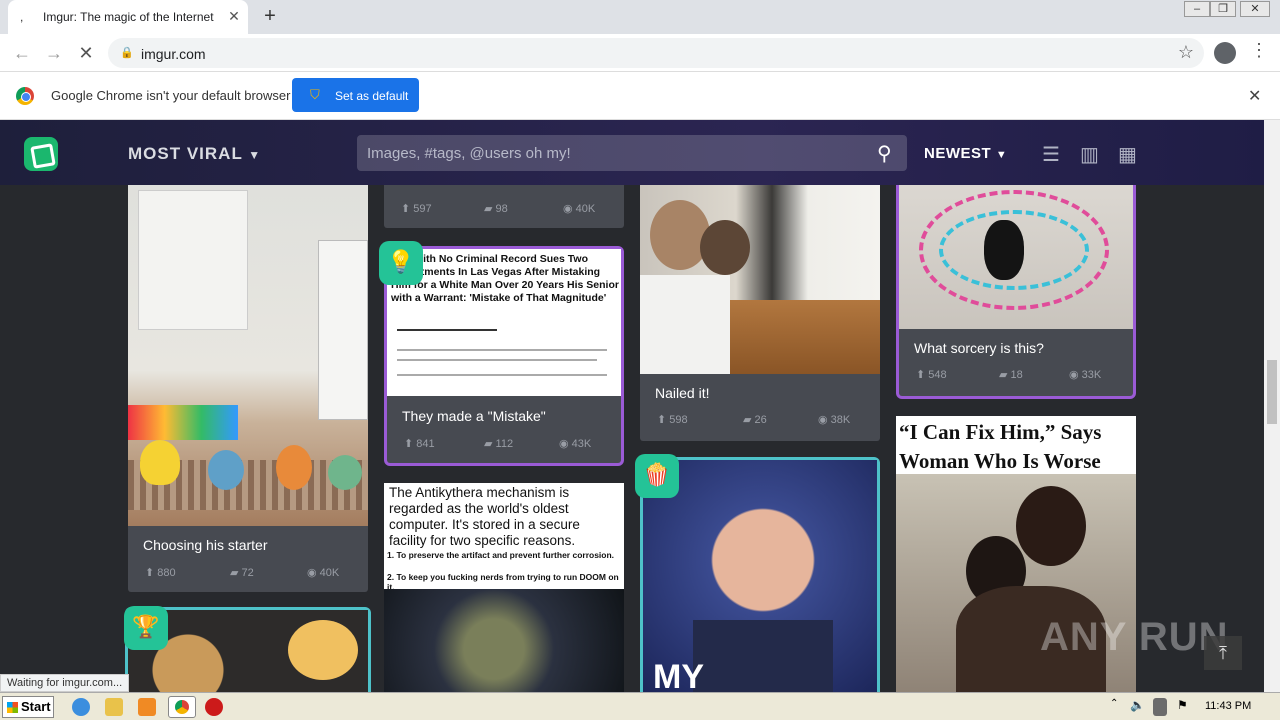  Describe the element at coordinates (1223, 9) in the screenshot. I see `maximize-icon: ❐` at that location.